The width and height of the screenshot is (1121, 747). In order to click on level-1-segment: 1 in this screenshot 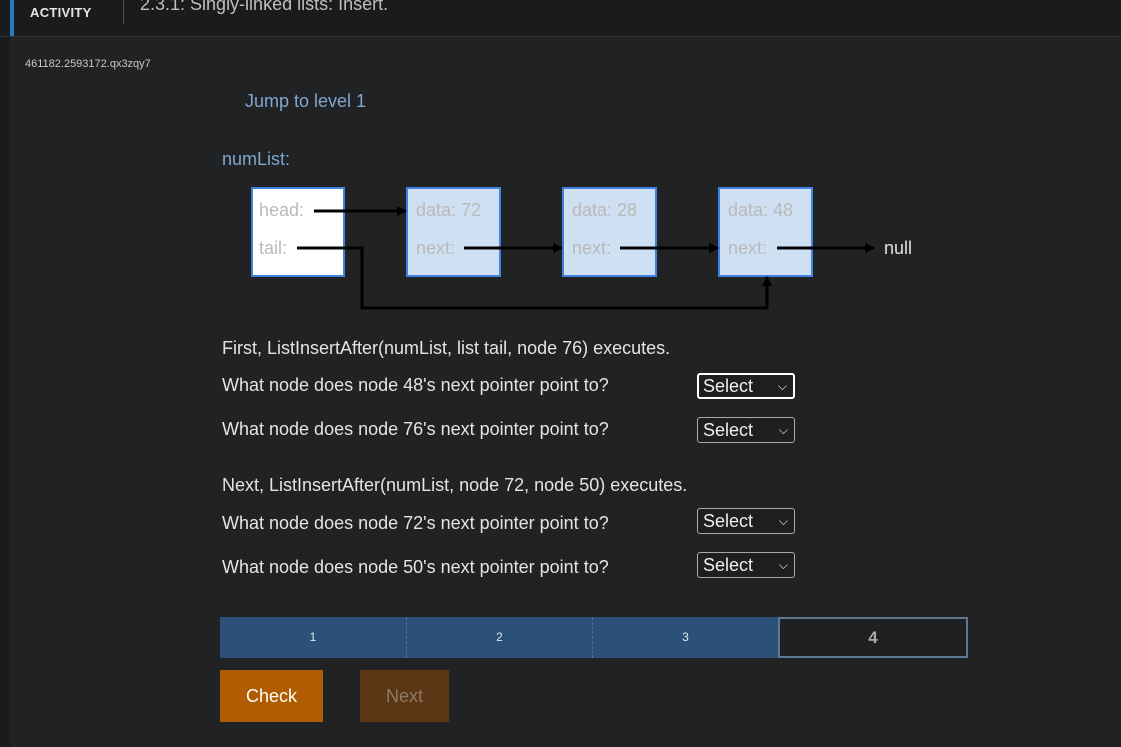, I will do `click(313, 637)`.